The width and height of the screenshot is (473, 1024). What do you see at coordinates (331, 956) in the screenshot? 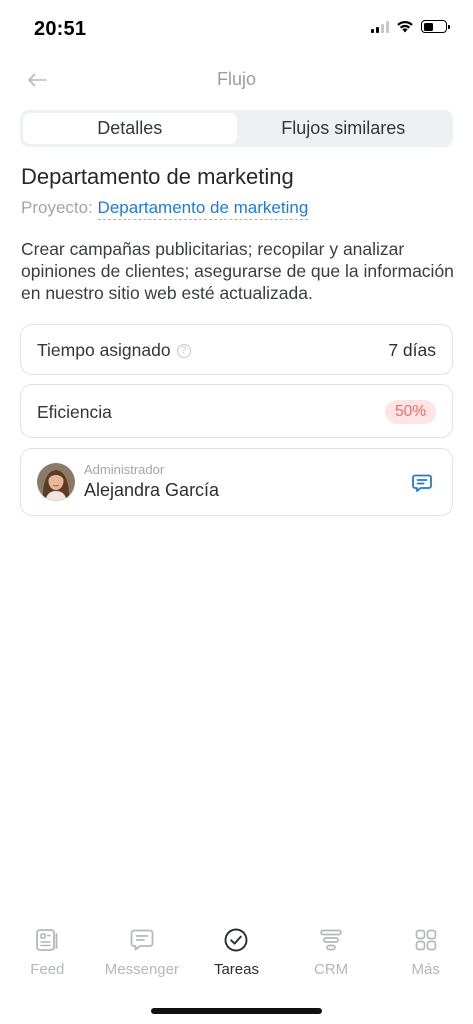
I see `tab-crm: CRM` at bounding box center [331, 956].